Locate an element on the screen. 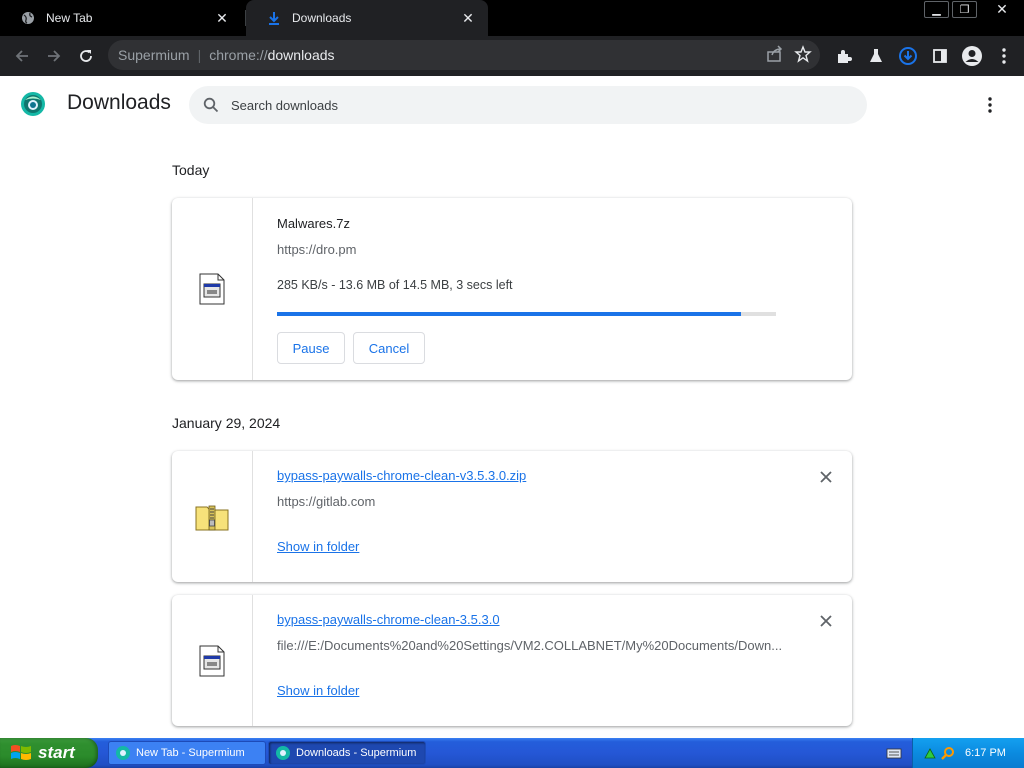 This screenshot has height=768, width=1024. download-icon is located at coordinates (274, 18).